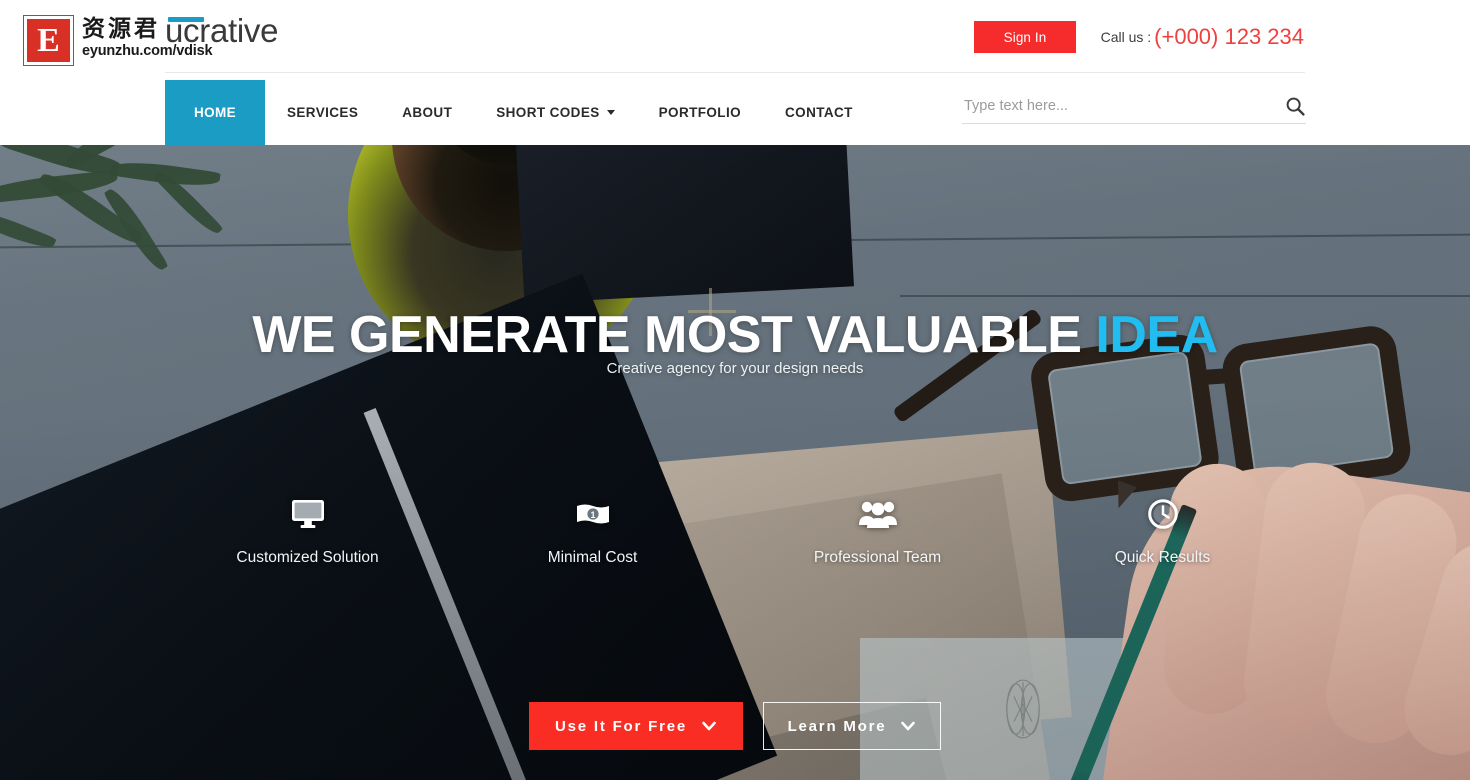 This screenshot has height=780, width=1470. What do you see at coordinates (735, 368) in the screenshot?
I see `hero-subtitle: Creative agency for your design needs` at bounding box center [735, 368].